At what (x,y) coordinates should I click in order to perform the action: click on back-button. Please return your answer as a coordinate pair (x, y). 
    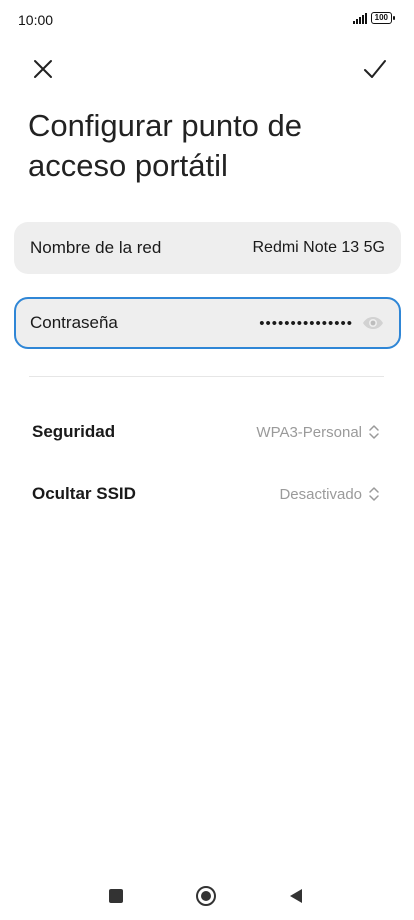
    Looking at the image, I should click on (296, 896).